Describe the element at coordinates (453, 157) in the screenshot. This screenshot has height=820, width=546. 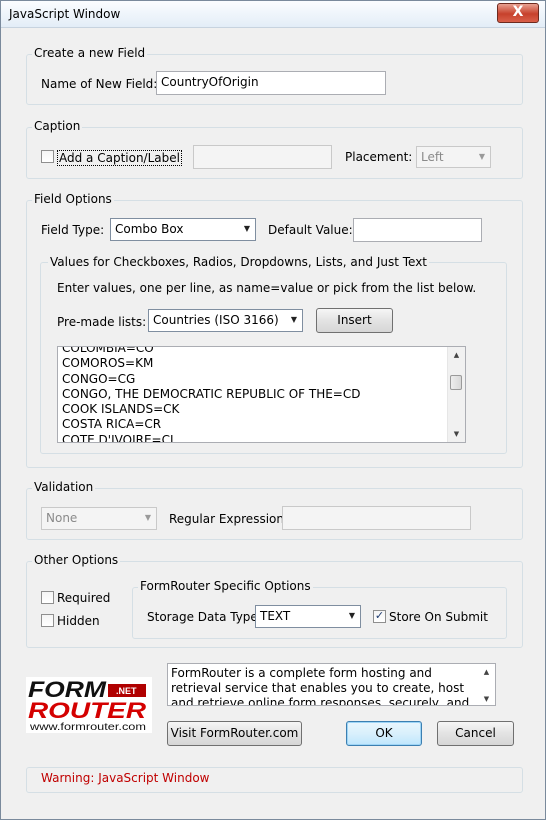
I see `placement-select: Left ▼` at that location.